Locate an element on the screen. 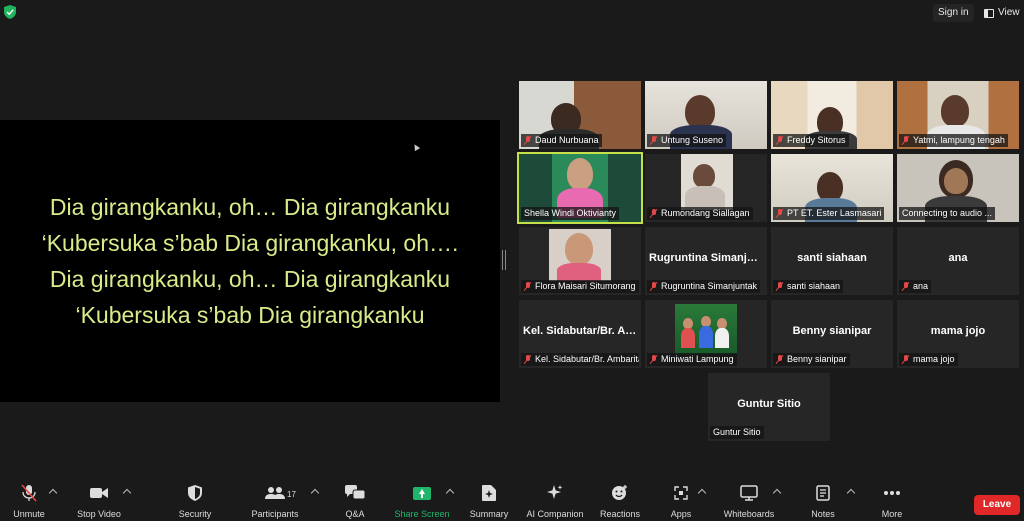 This screenshot has height=521, width=1024. audio-options-caret is located at coordinates (53, 493).